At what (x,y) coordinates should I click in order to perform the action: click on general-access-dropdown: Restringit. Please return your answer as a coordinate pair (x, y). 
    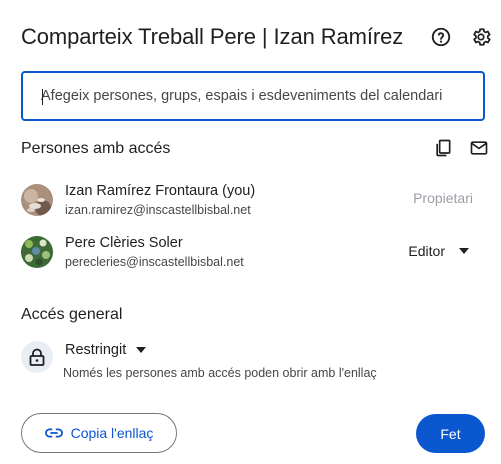
    Looking at the image, I should click on (106, 350).